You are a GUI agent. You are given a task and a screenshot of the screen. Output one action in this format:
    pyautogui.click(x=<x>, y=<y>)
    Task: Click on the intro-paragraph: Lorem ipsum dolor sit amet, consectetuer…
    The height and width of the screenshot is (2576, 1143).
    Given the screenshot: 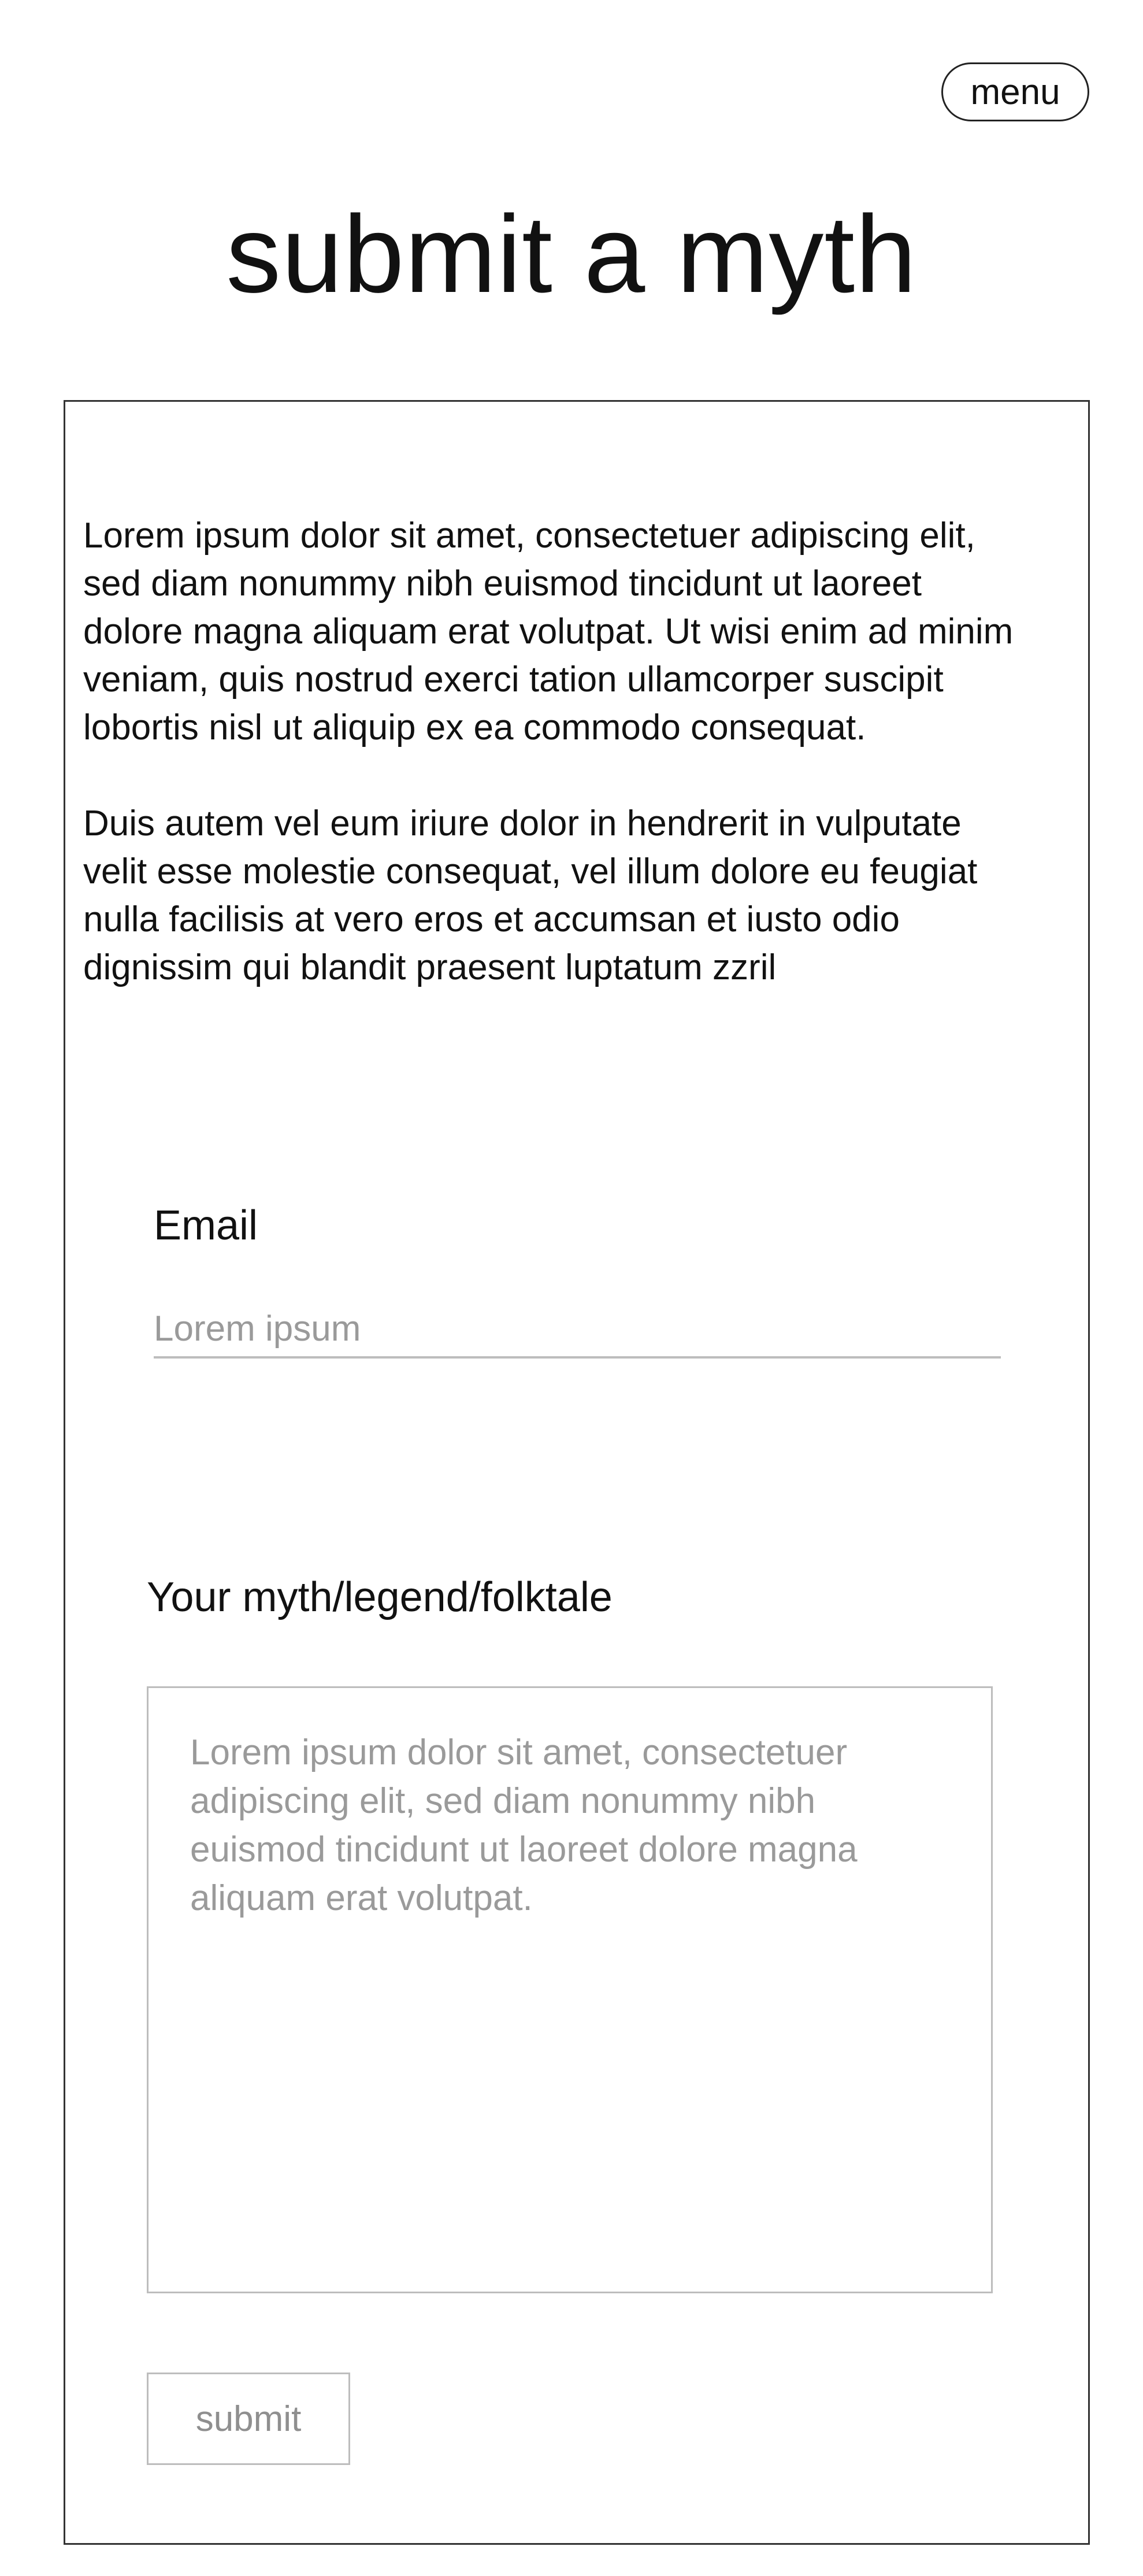 What is the action you would take?
    pyautogui.click(x=548, y=631)
    